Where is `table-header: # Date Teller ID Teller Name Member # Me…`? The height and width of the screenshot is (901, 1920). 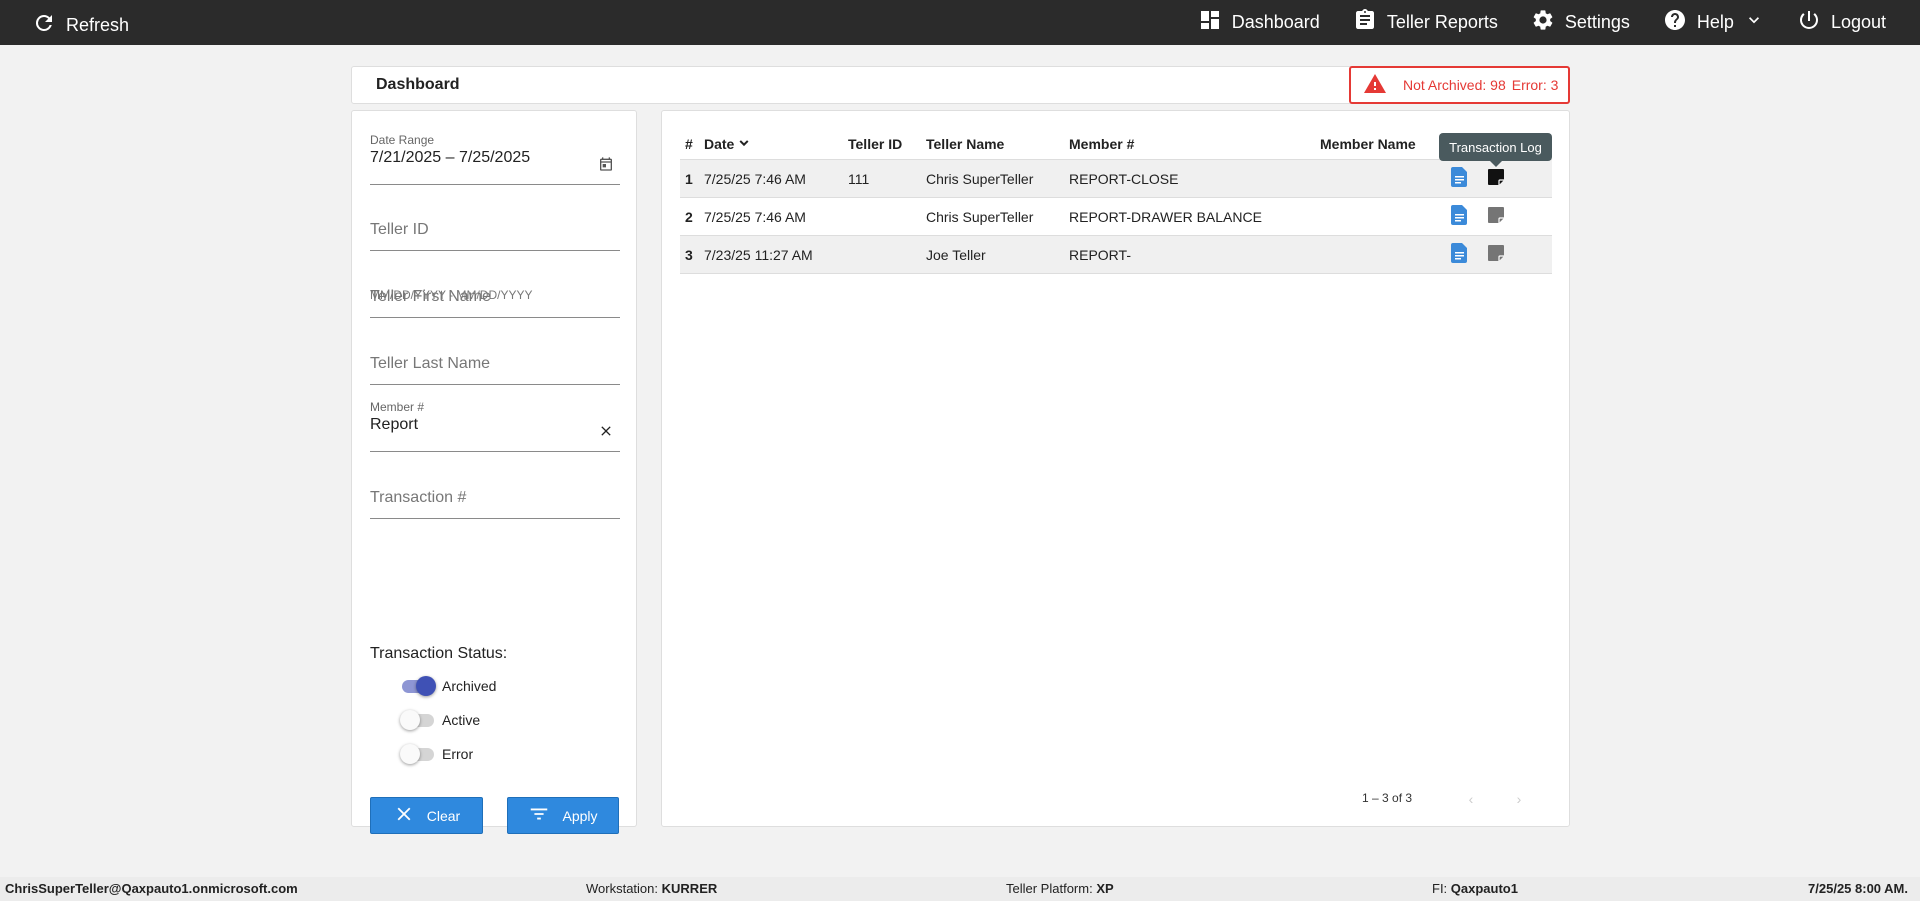 table-header: # Date Teller ID Teller Name Member # Me… is located at coordinates (1116, 144).